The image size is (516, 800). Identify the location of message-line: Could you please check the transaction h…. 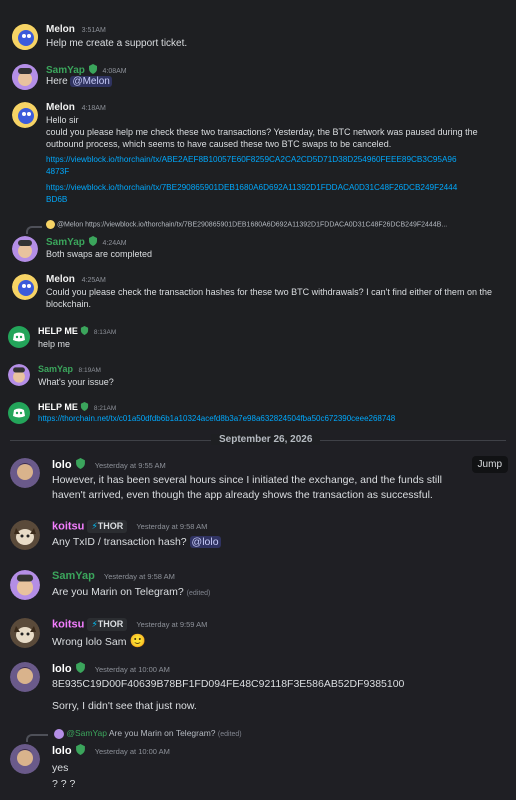
(269, 292).